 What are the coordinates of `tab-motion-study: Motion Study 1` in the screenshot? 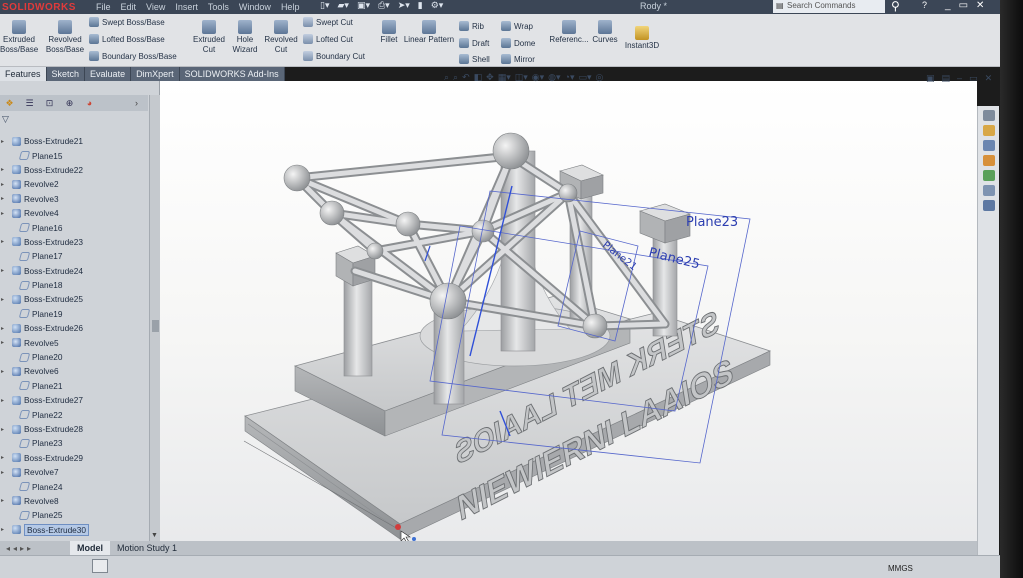 It's located at (147, 548).